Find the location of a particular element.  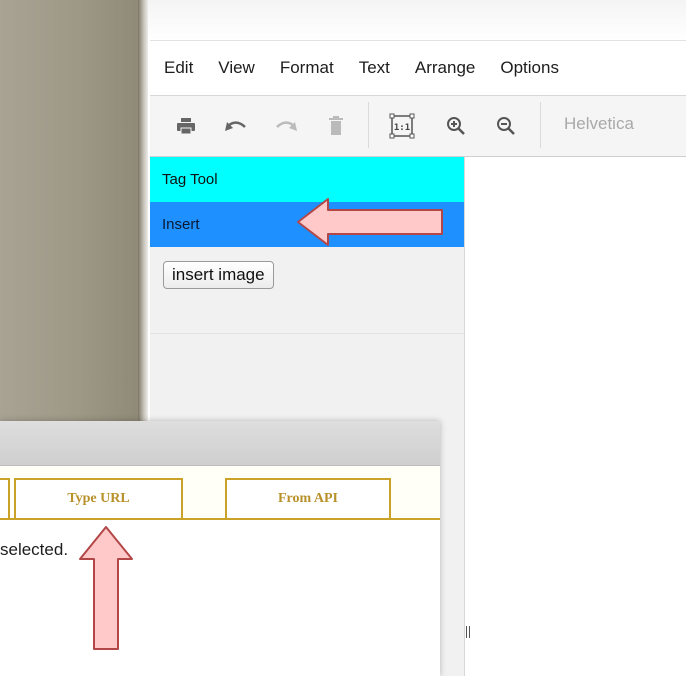

undo-icon is located at coordinates (236, 126).